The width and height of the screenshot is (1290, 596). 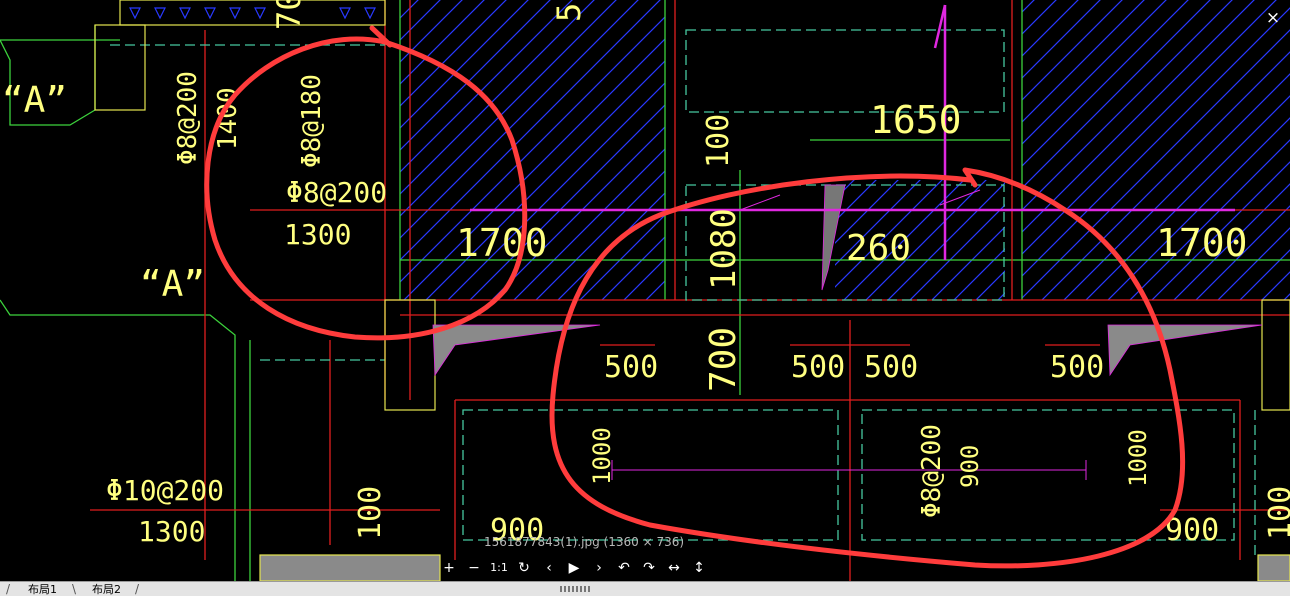 I want to click on label-phi8-180: Φ8@180, so click(x=312, y=121).